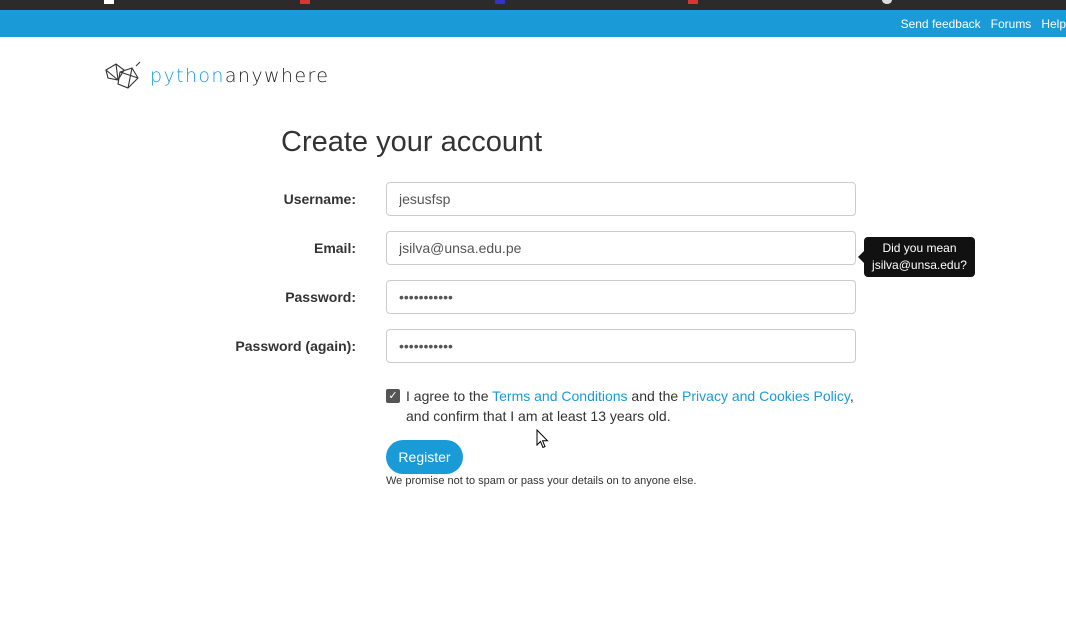 The image size is (1066, 626). What do you see at coordinates (295, 346) in the screenshot?
I see `password-again-label: Password (again):` at bounding box center [295, 346].